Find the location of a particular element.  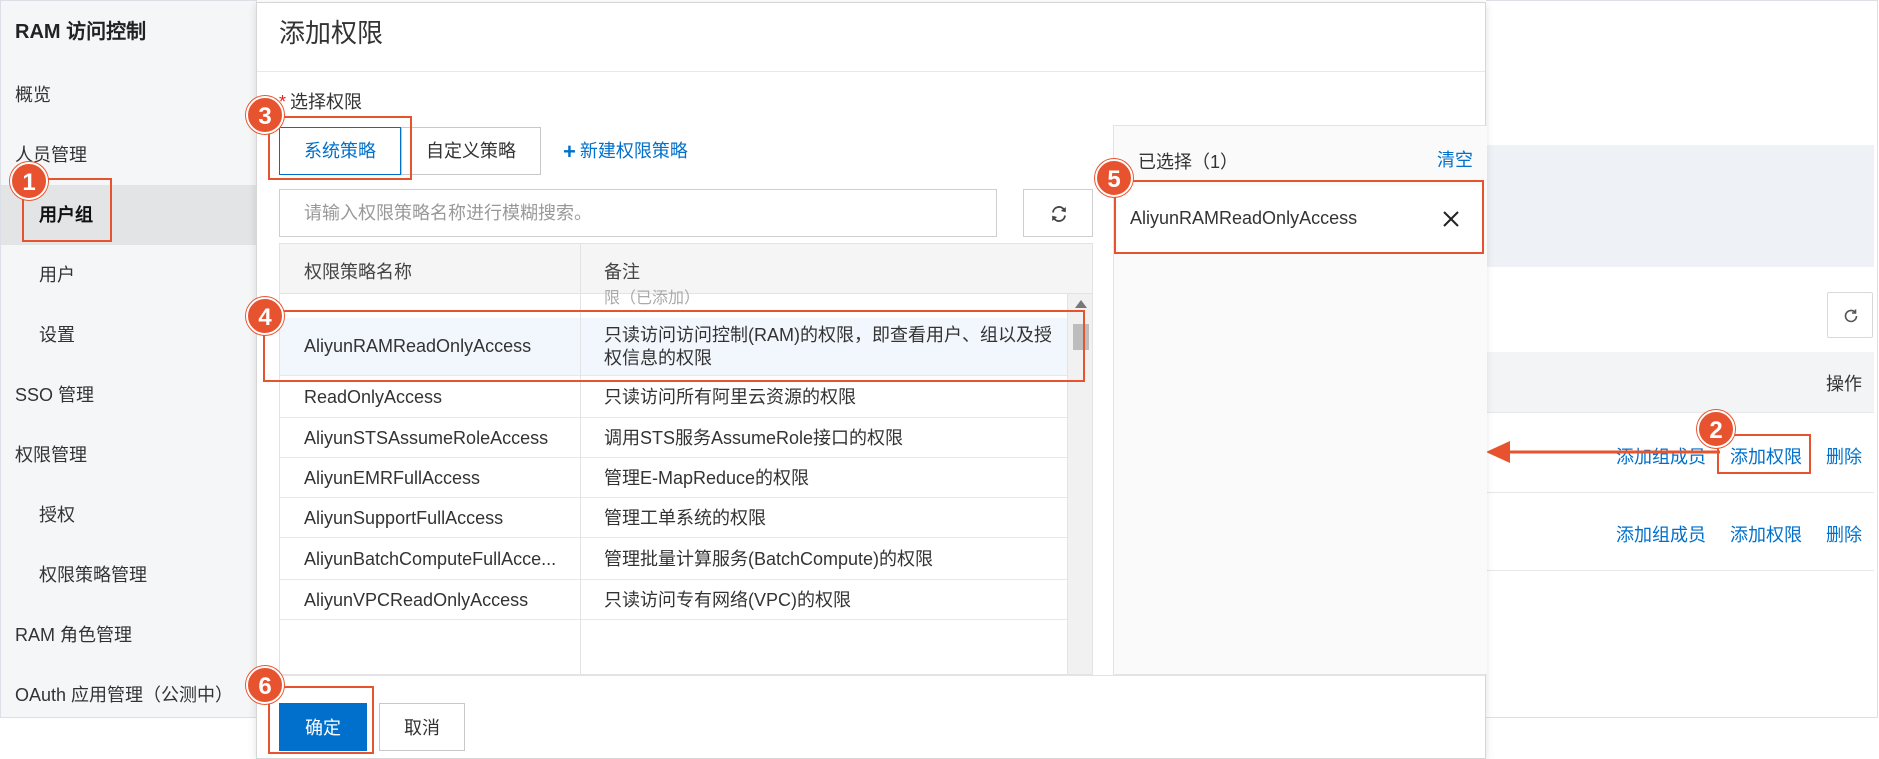

highlight-box-policy-row is located at coordinates (674, 346).